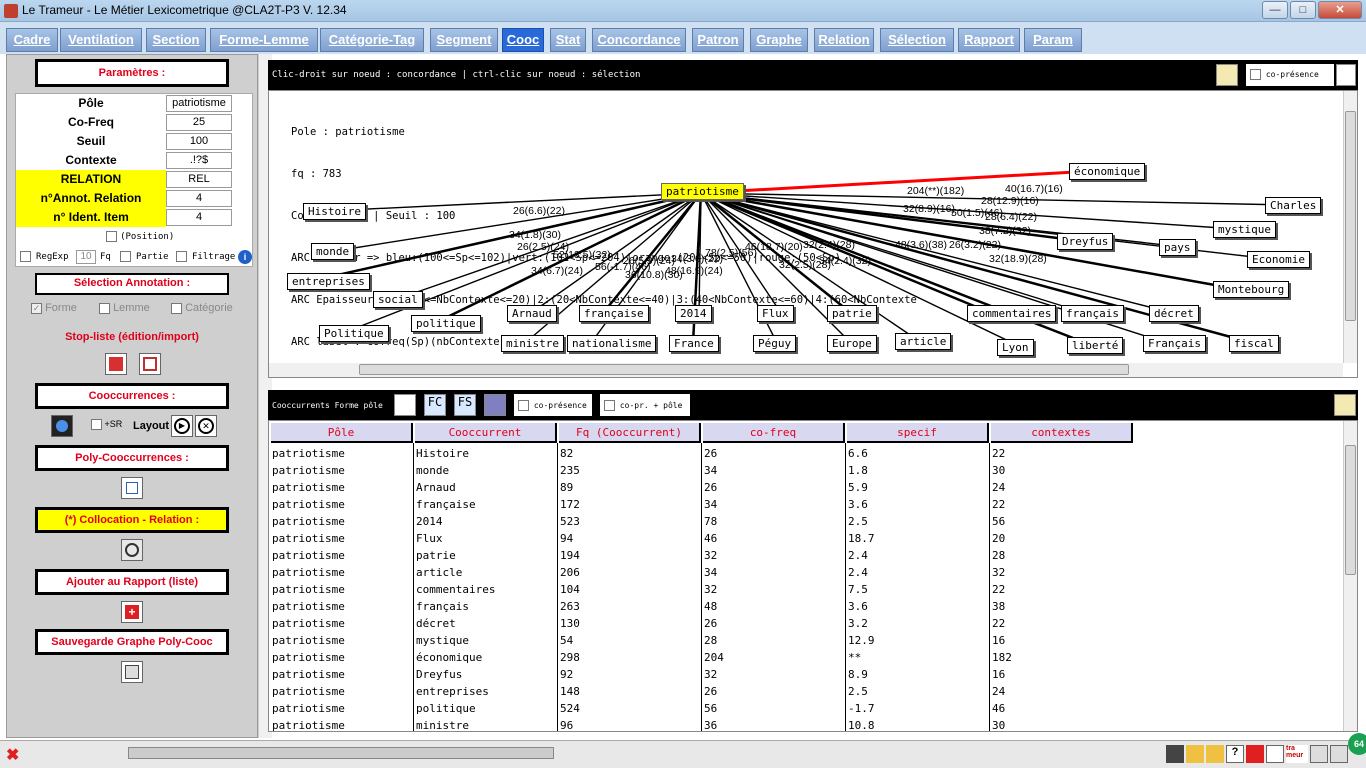 The height and width of the screenshot is (768, 1366). Describe the element at coordinates (1092, 313) in the screenshot. I see `graph-node: français` at that location.